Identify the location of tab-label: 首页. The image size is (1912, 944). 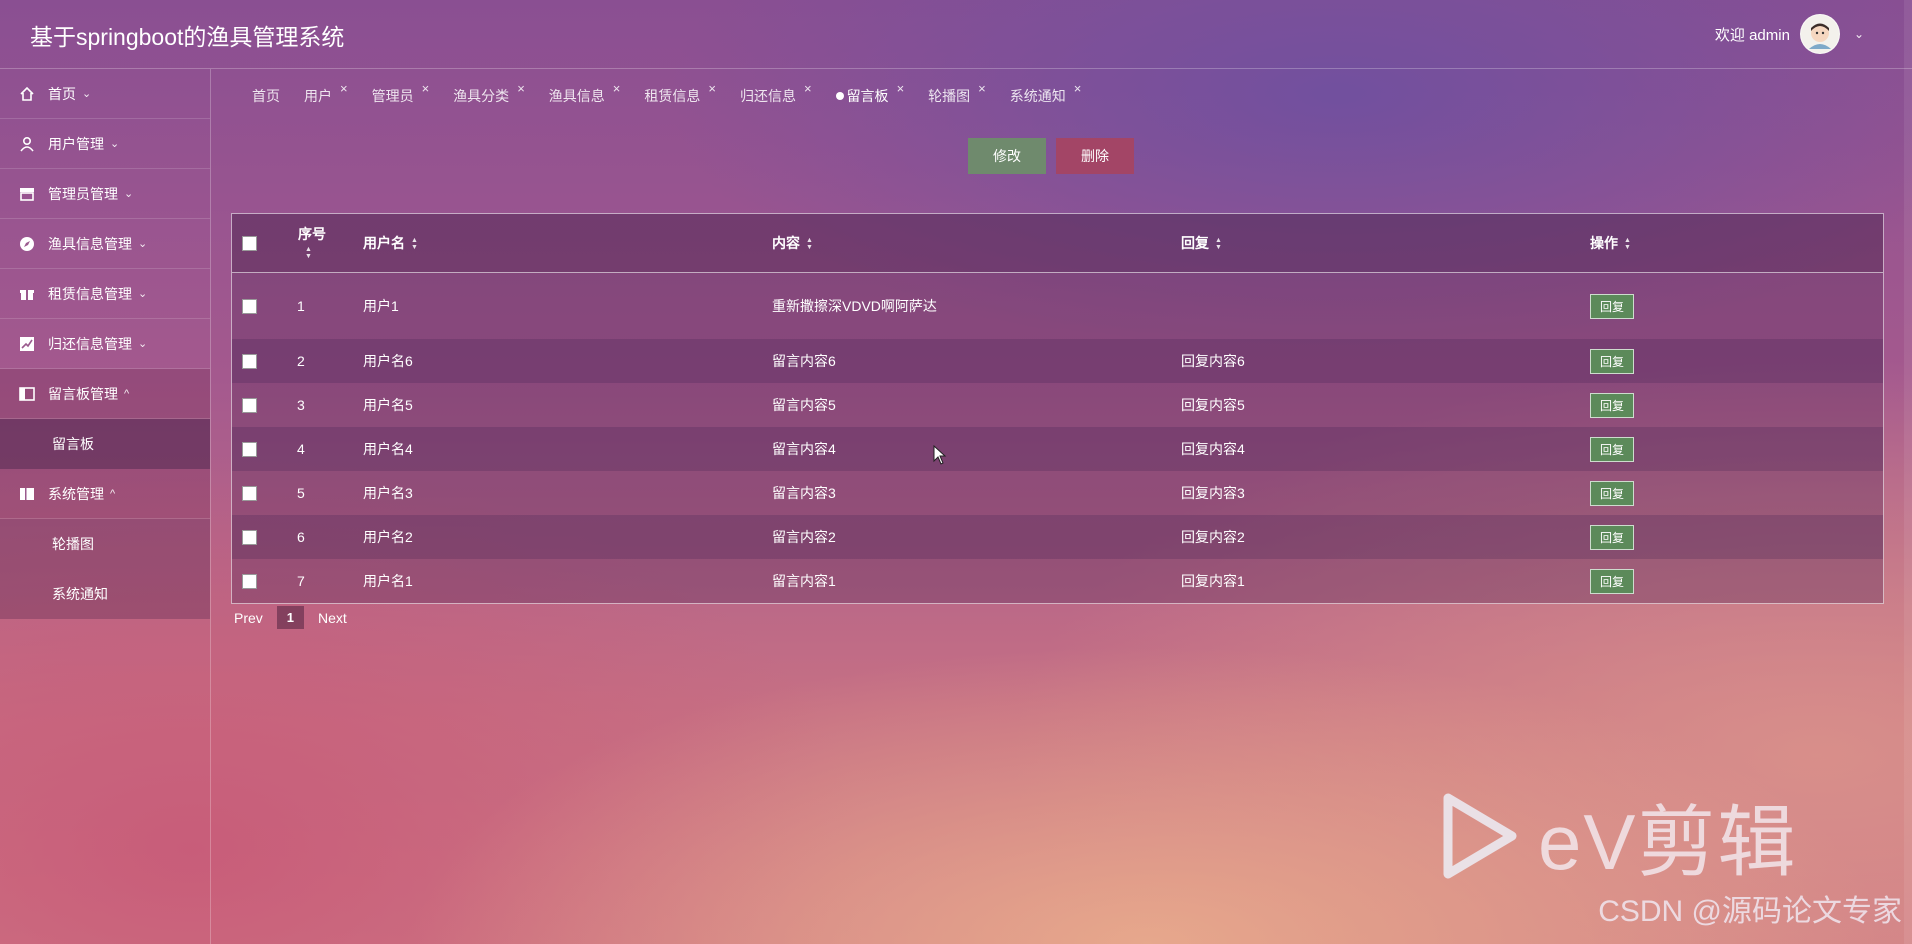
(266, 96).